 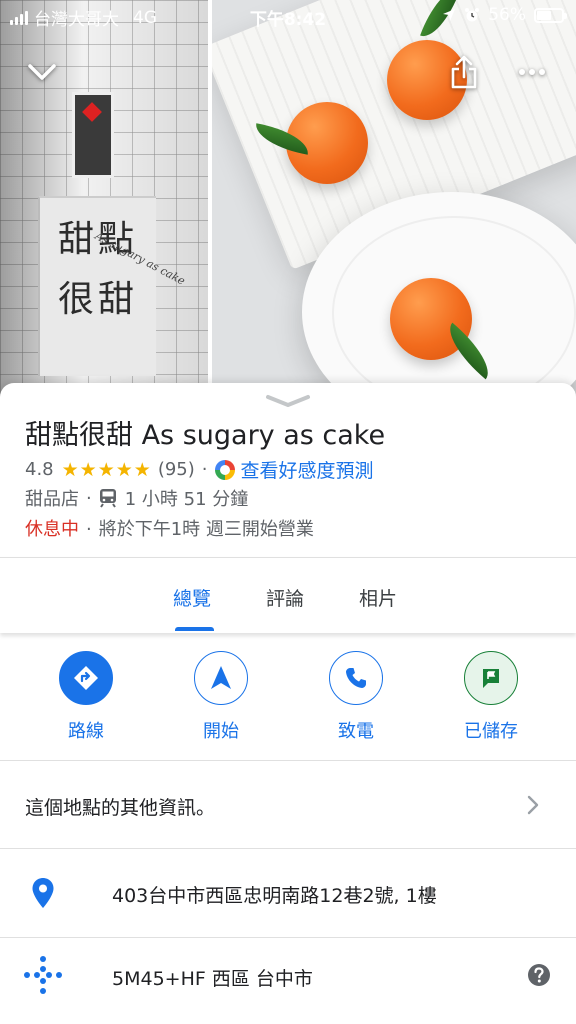 I want to click on plus-code-icon, so click(x=43, y=975).